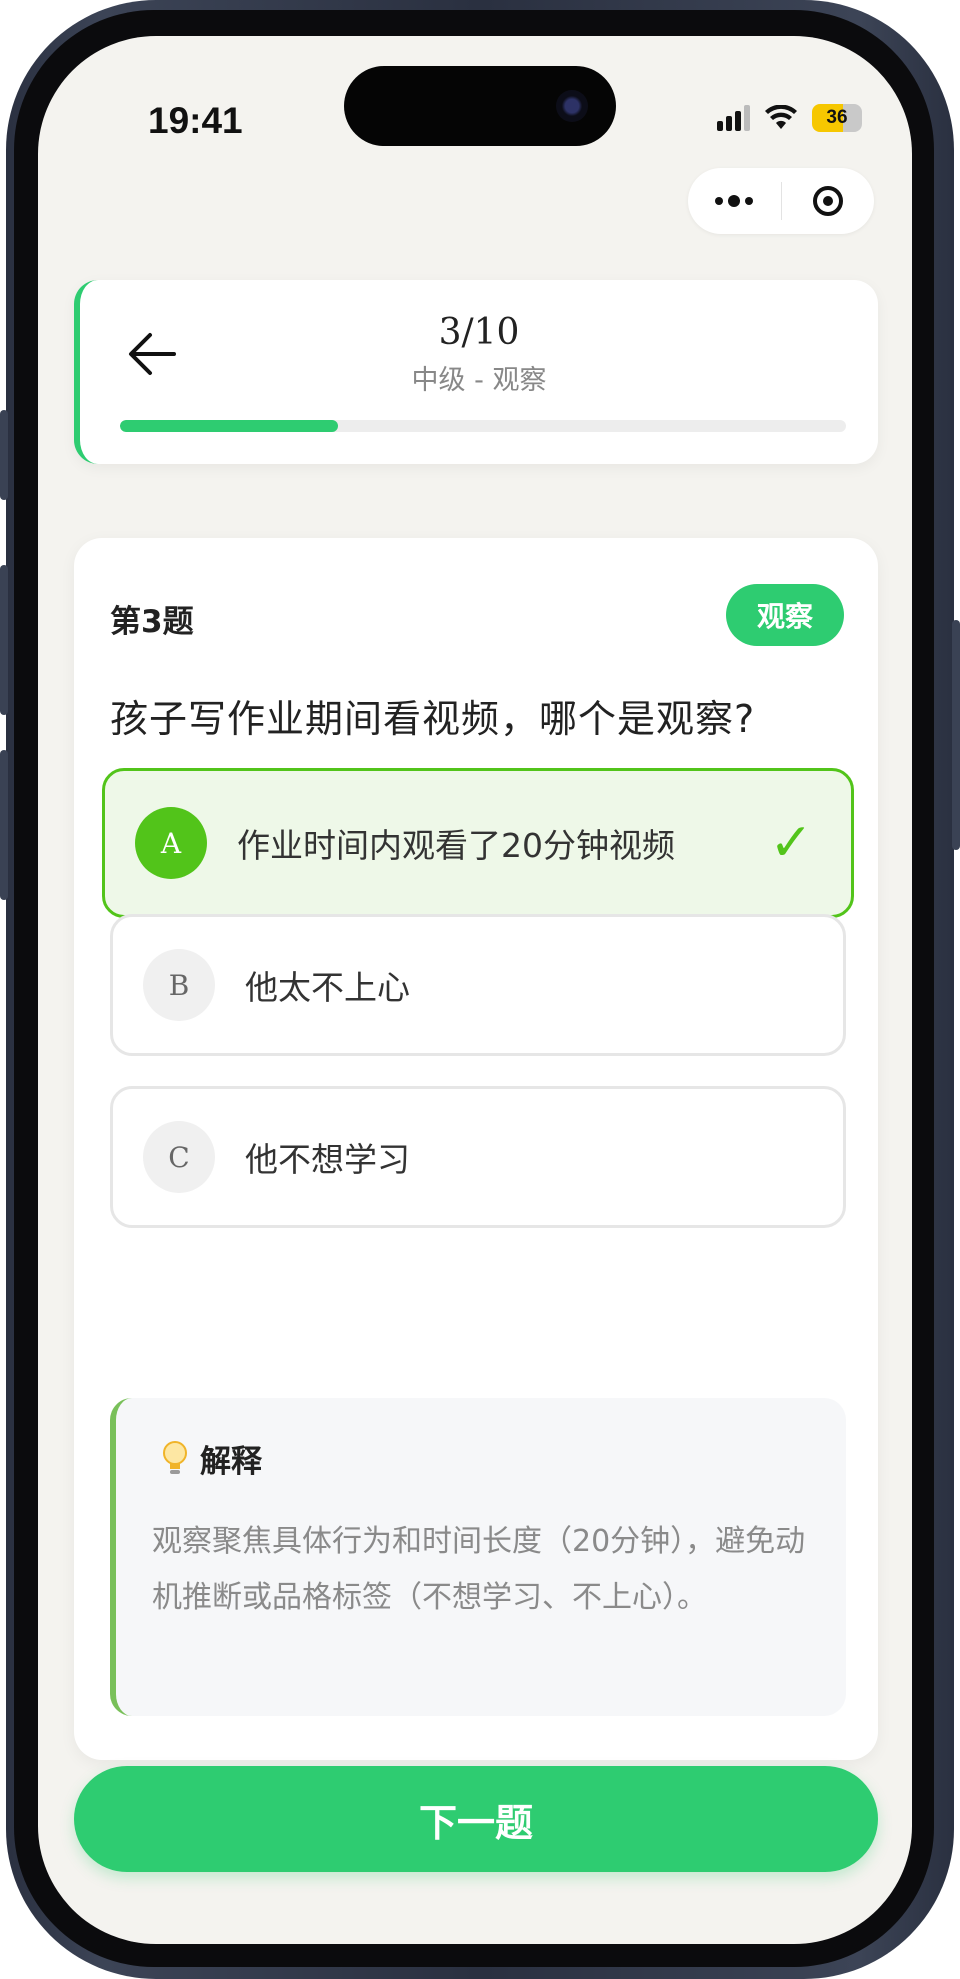  What do you see at coordinates (478, 1157) in the screenshot?
I see `option-c: C 他不想学习` at bounding box center [478, 1157].